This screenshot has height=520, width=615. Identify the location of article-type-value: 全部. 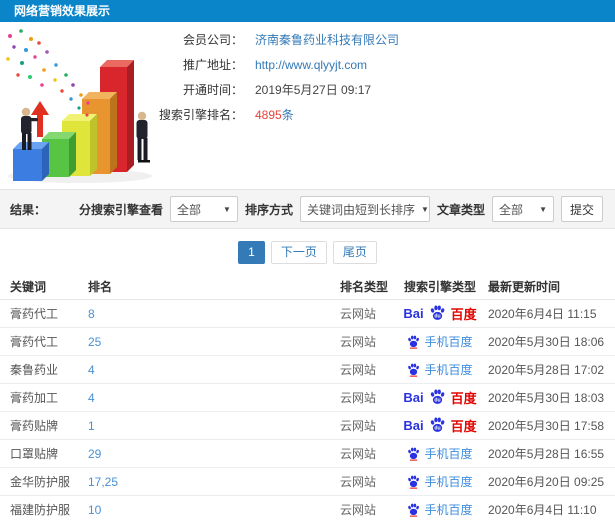
(510, 209).